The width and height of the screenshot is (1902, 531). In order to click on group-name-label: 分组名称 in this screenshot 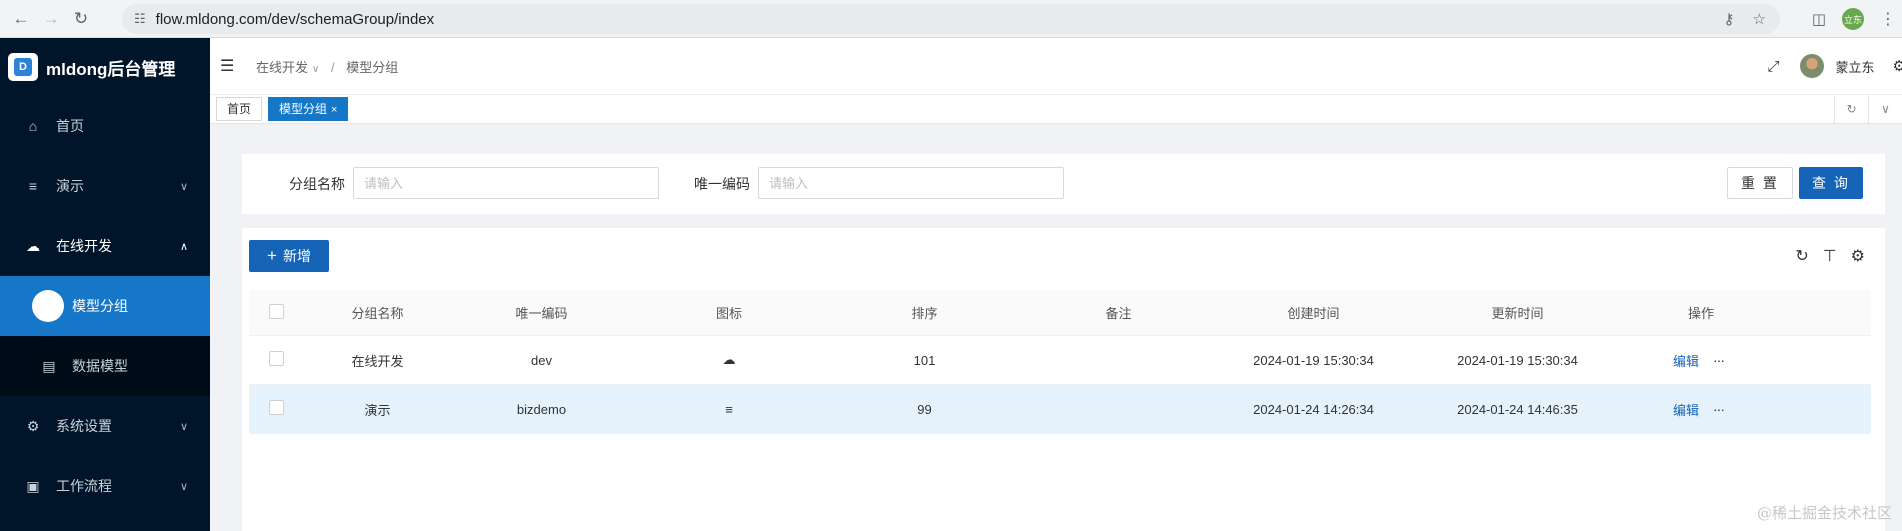, I will do `click(317, 184)`.